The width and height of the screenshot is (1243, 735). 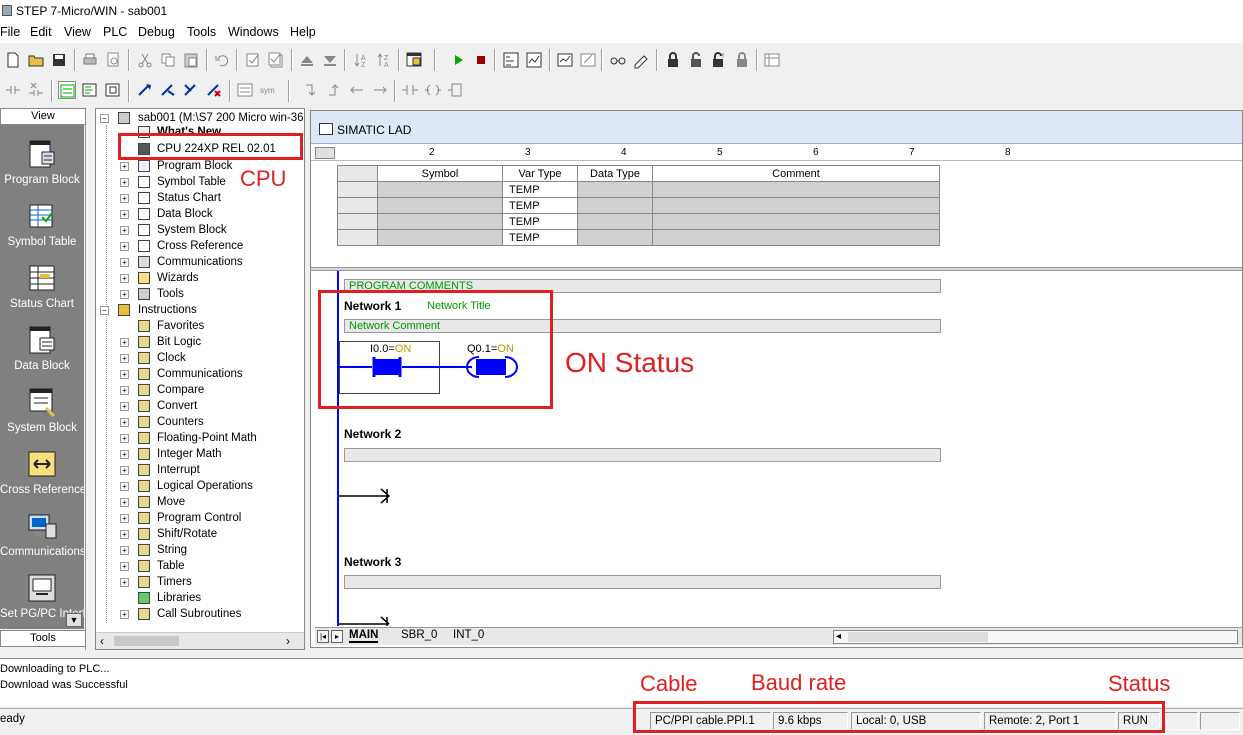 I want to click on next-bookmark-icon, so click(x=168, y=90).